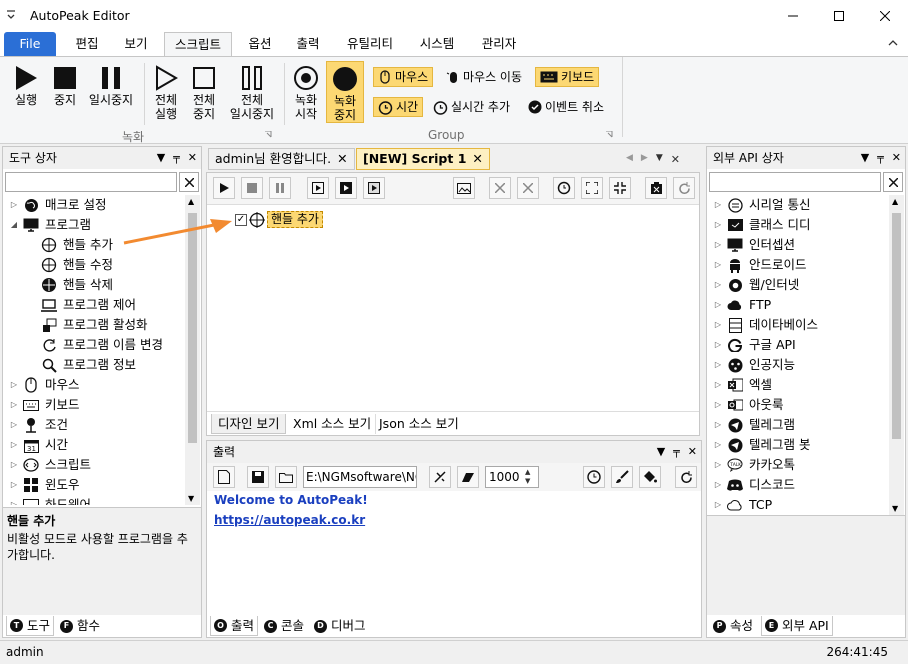 Image resolution: width=908 pixels, height=664 pixels. What do you see at coordinates (11, 15) in the screenshot?
I see `system-menu-icon` at bounding box center [11, 15].